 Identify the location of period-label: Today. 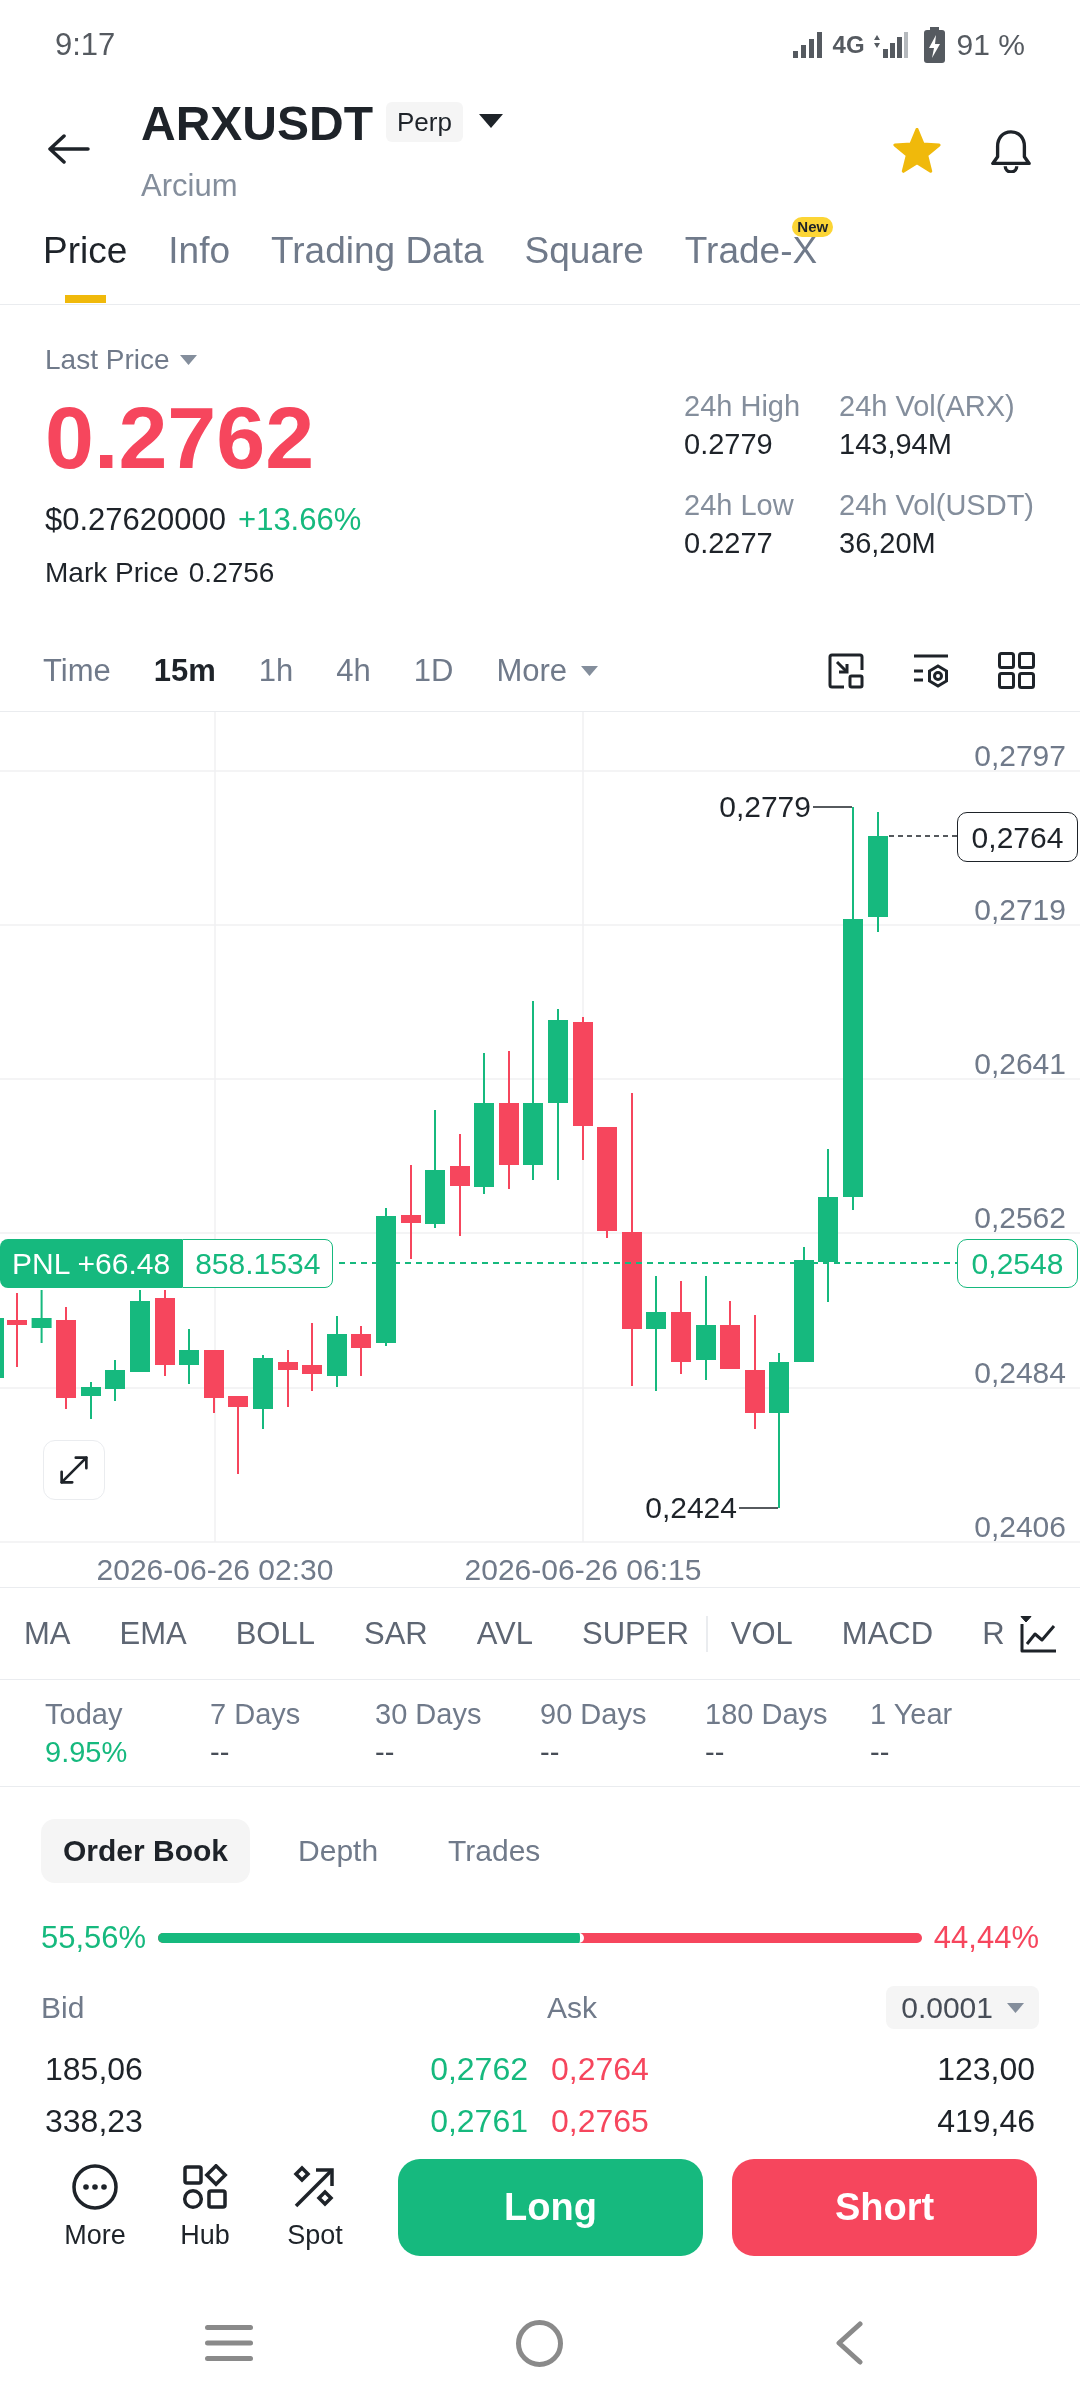
(84, 1714).